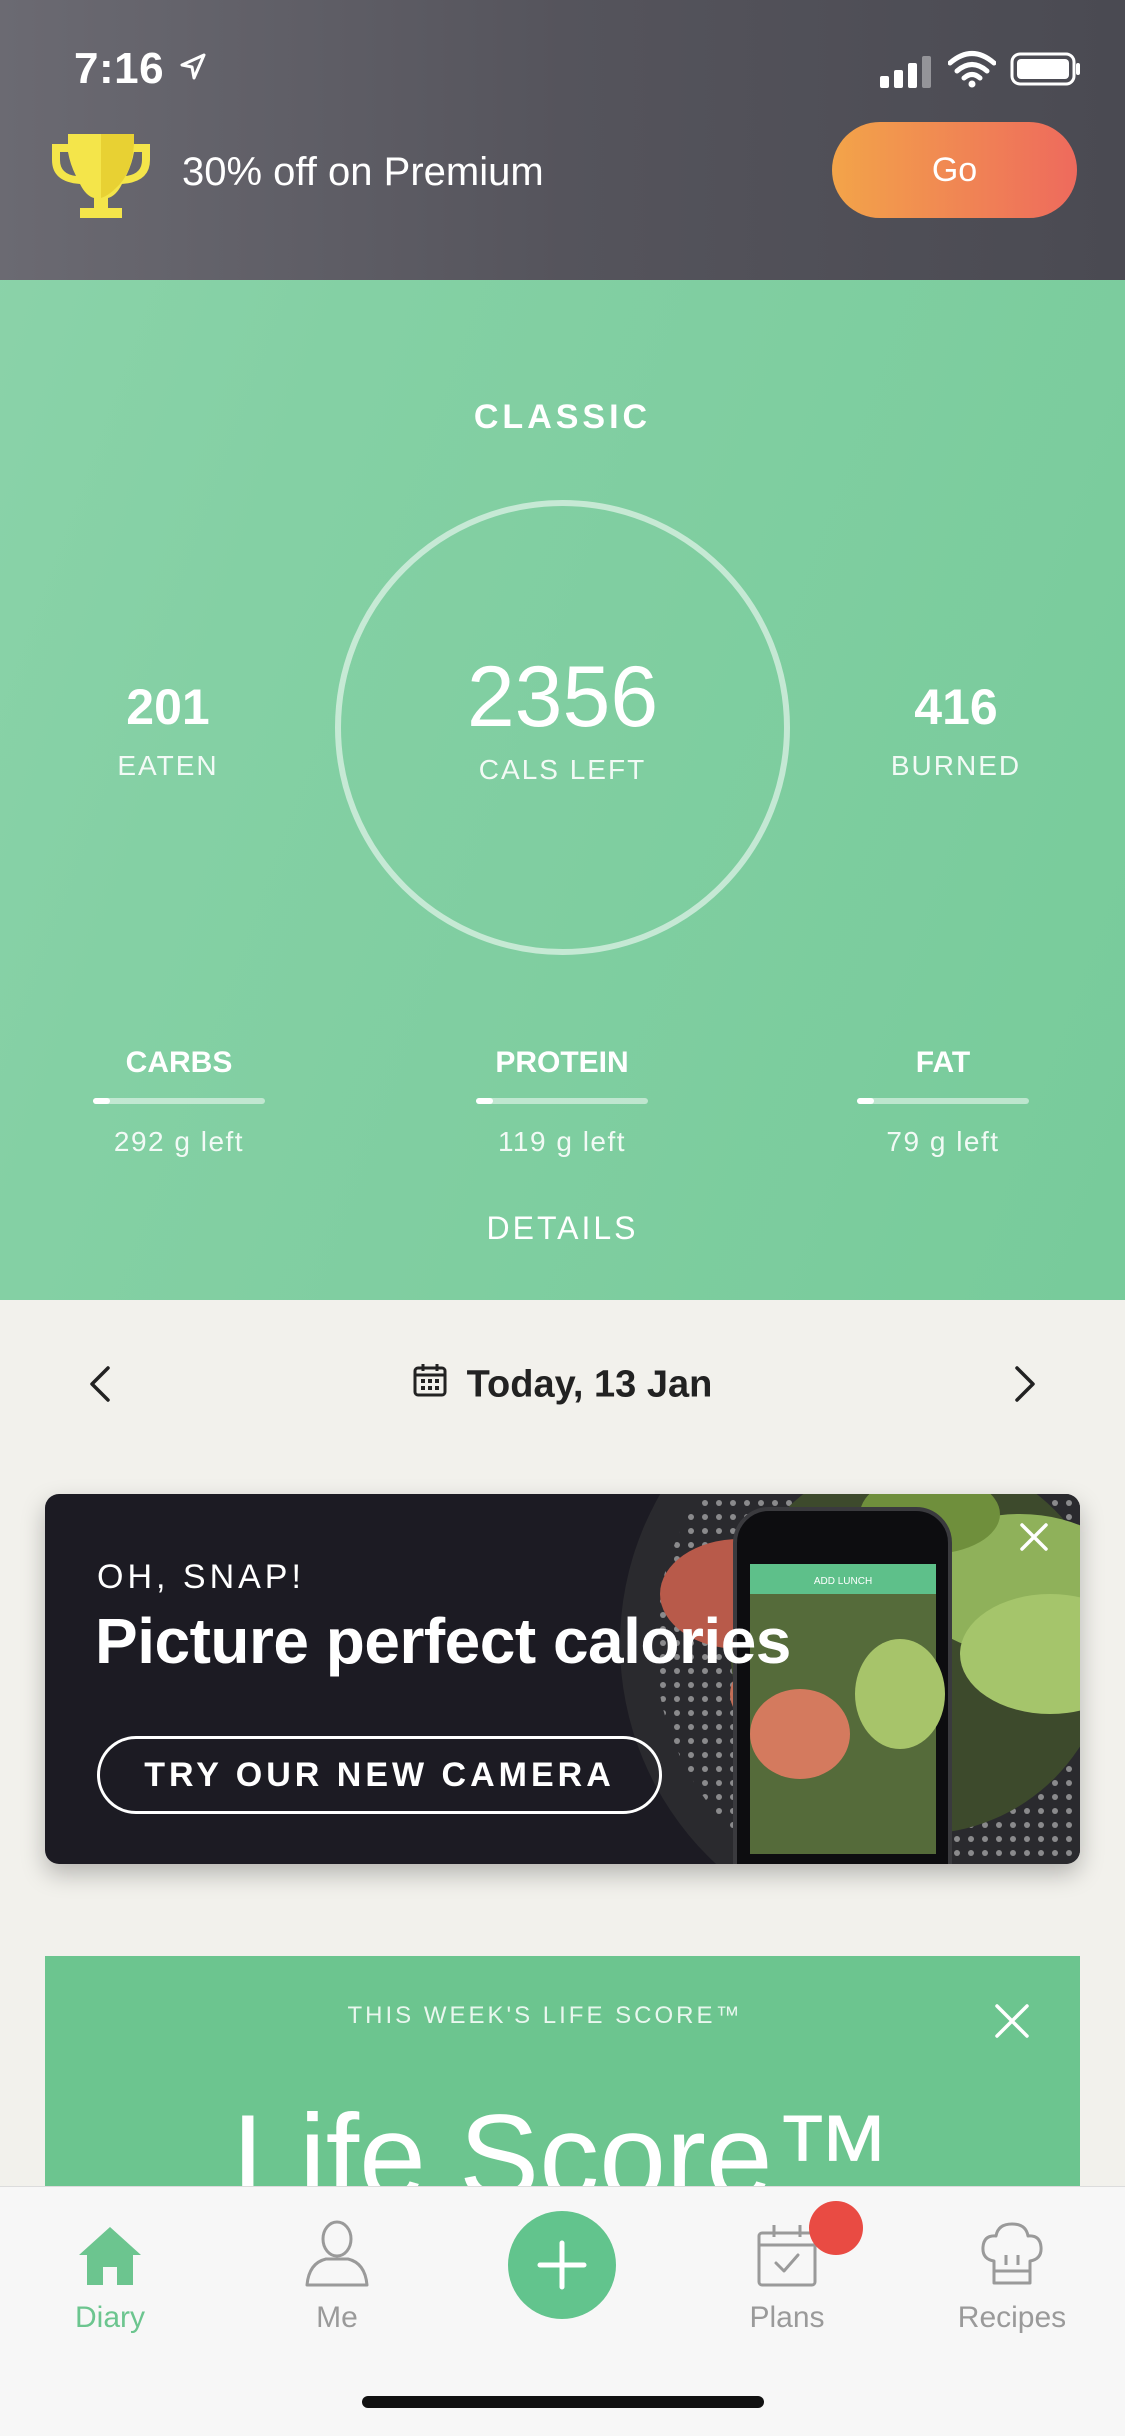  I want to click on tab-diary: Diary, so click(110, 2273).